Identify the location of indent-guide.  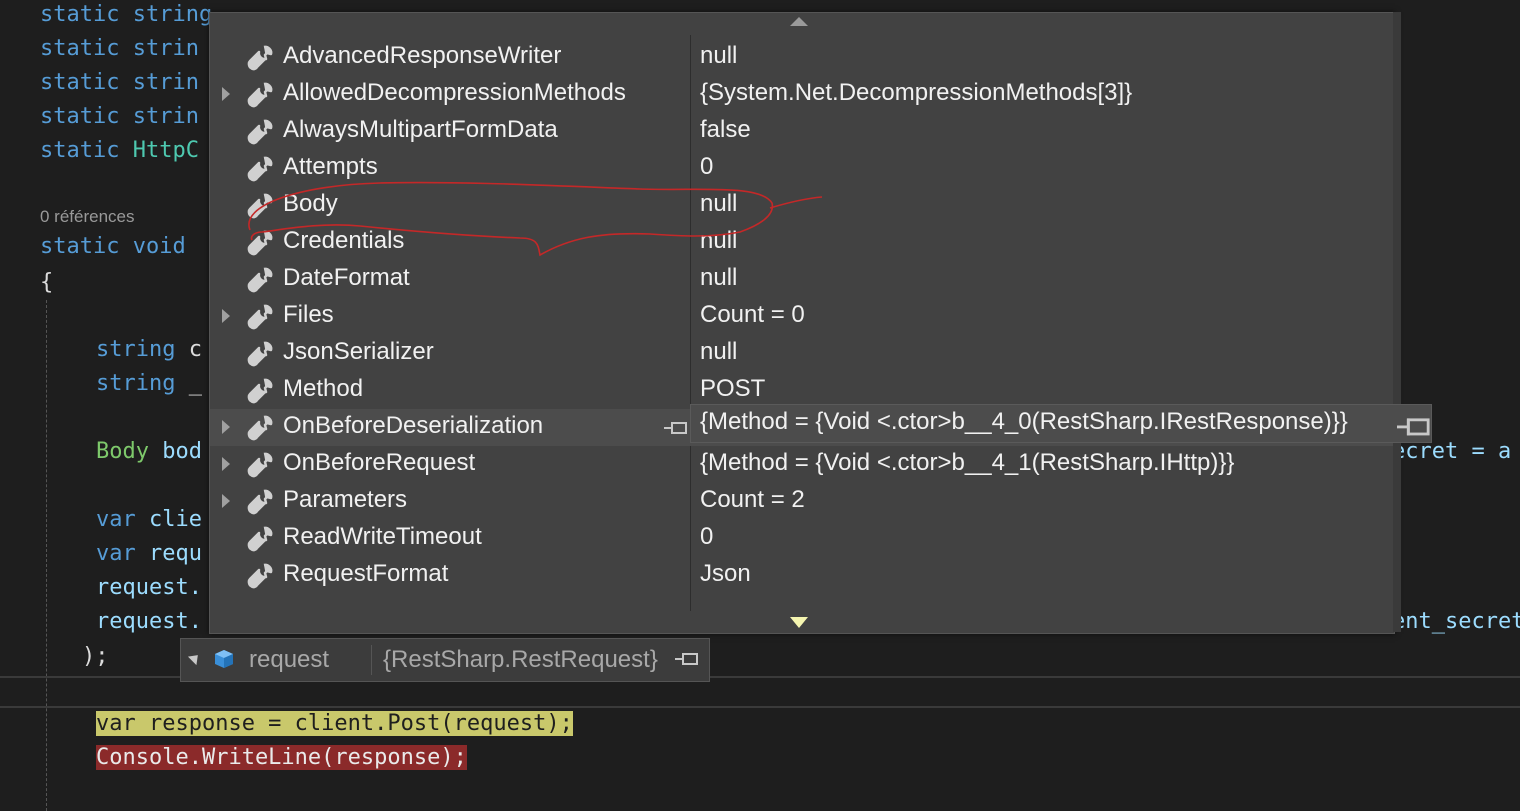
(46, 555).